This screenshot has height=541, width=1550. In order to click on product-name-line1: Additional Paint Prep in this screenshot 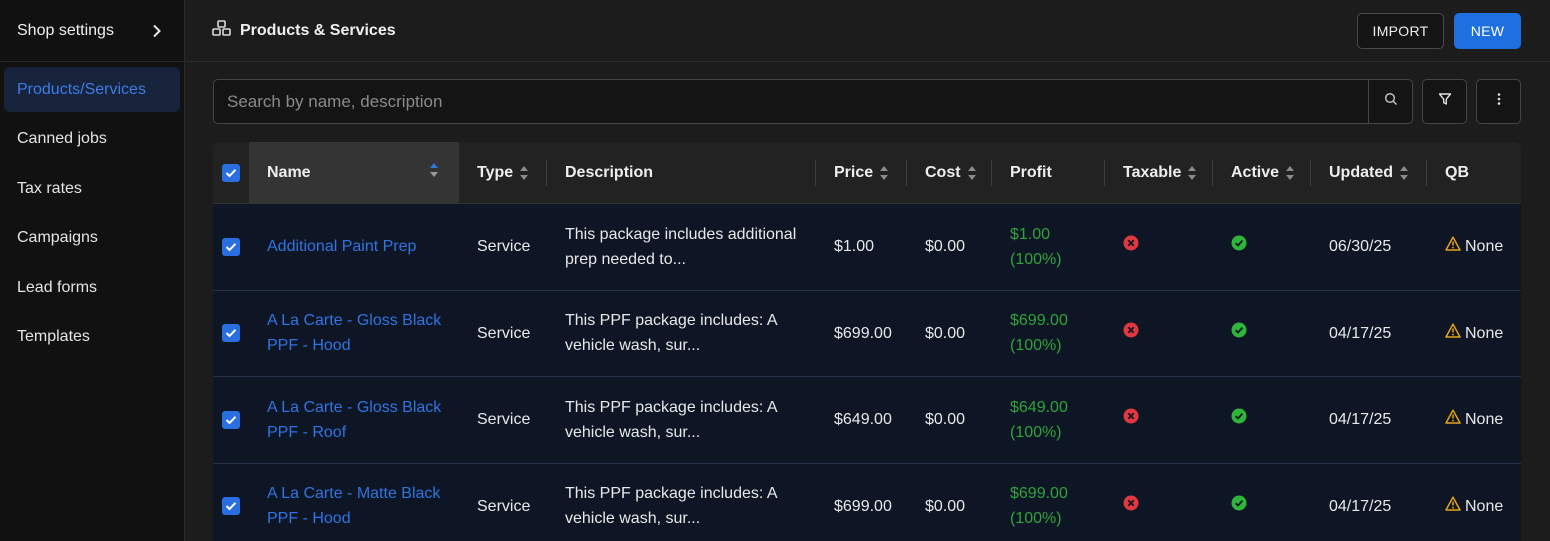, I will do `click(342, 247)`.